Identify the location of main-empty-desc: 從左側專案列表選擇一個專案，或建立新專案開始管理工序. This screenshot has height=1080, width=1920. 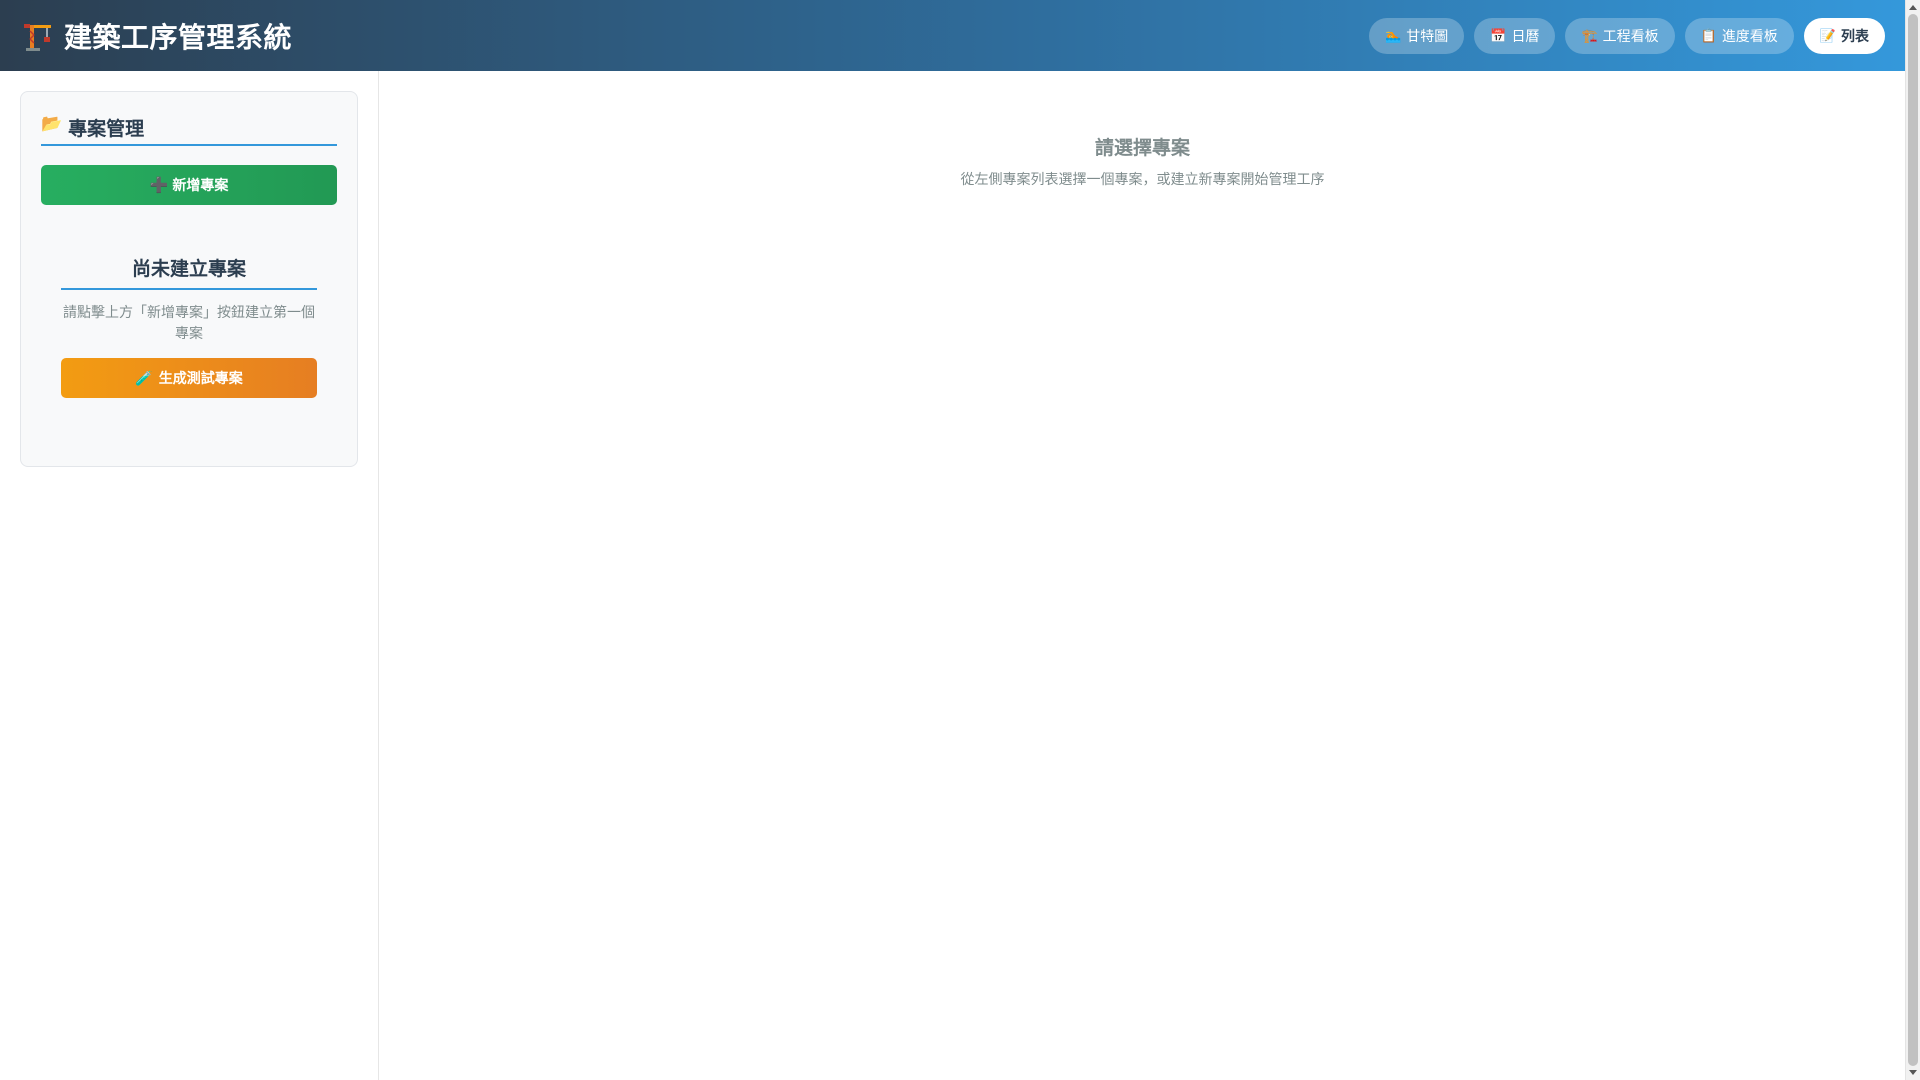
(1142, 180).